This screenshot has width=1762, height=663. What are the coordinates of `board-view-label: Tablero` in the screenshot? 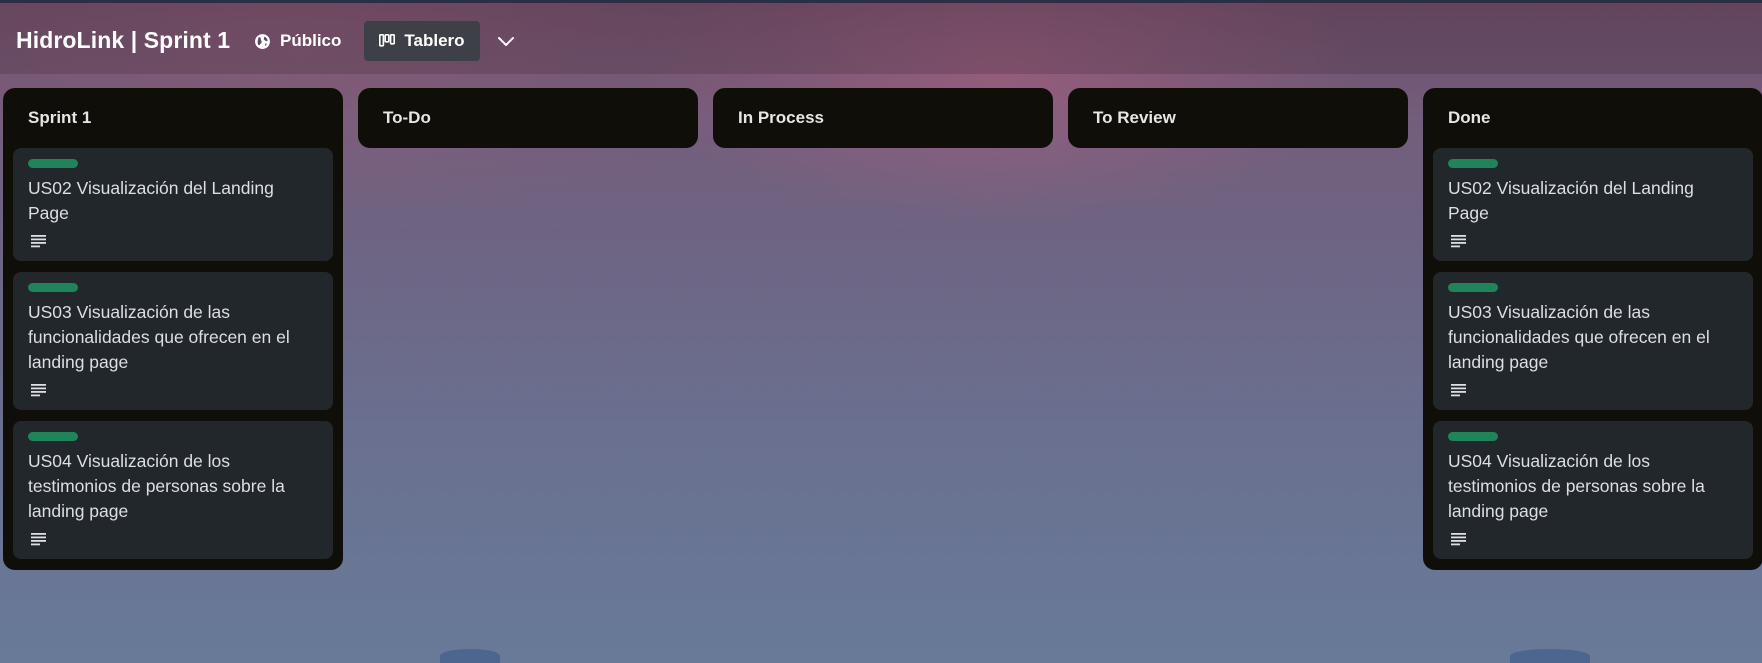 It's located at (434, 40).